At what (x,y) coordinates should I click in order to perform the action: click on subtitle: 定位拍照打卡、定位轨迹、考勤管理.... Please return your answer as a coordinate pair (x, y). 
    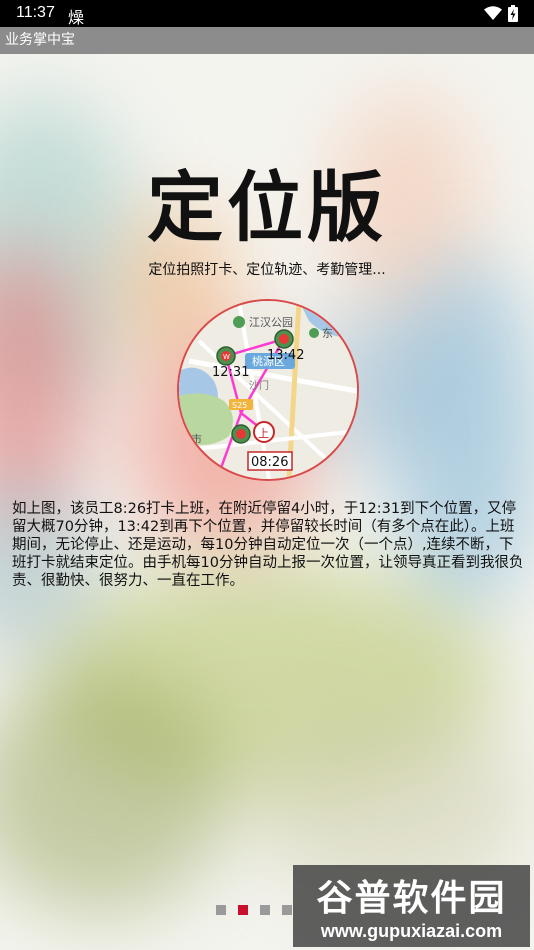
    Looking at the image, I should click on (267, 270).